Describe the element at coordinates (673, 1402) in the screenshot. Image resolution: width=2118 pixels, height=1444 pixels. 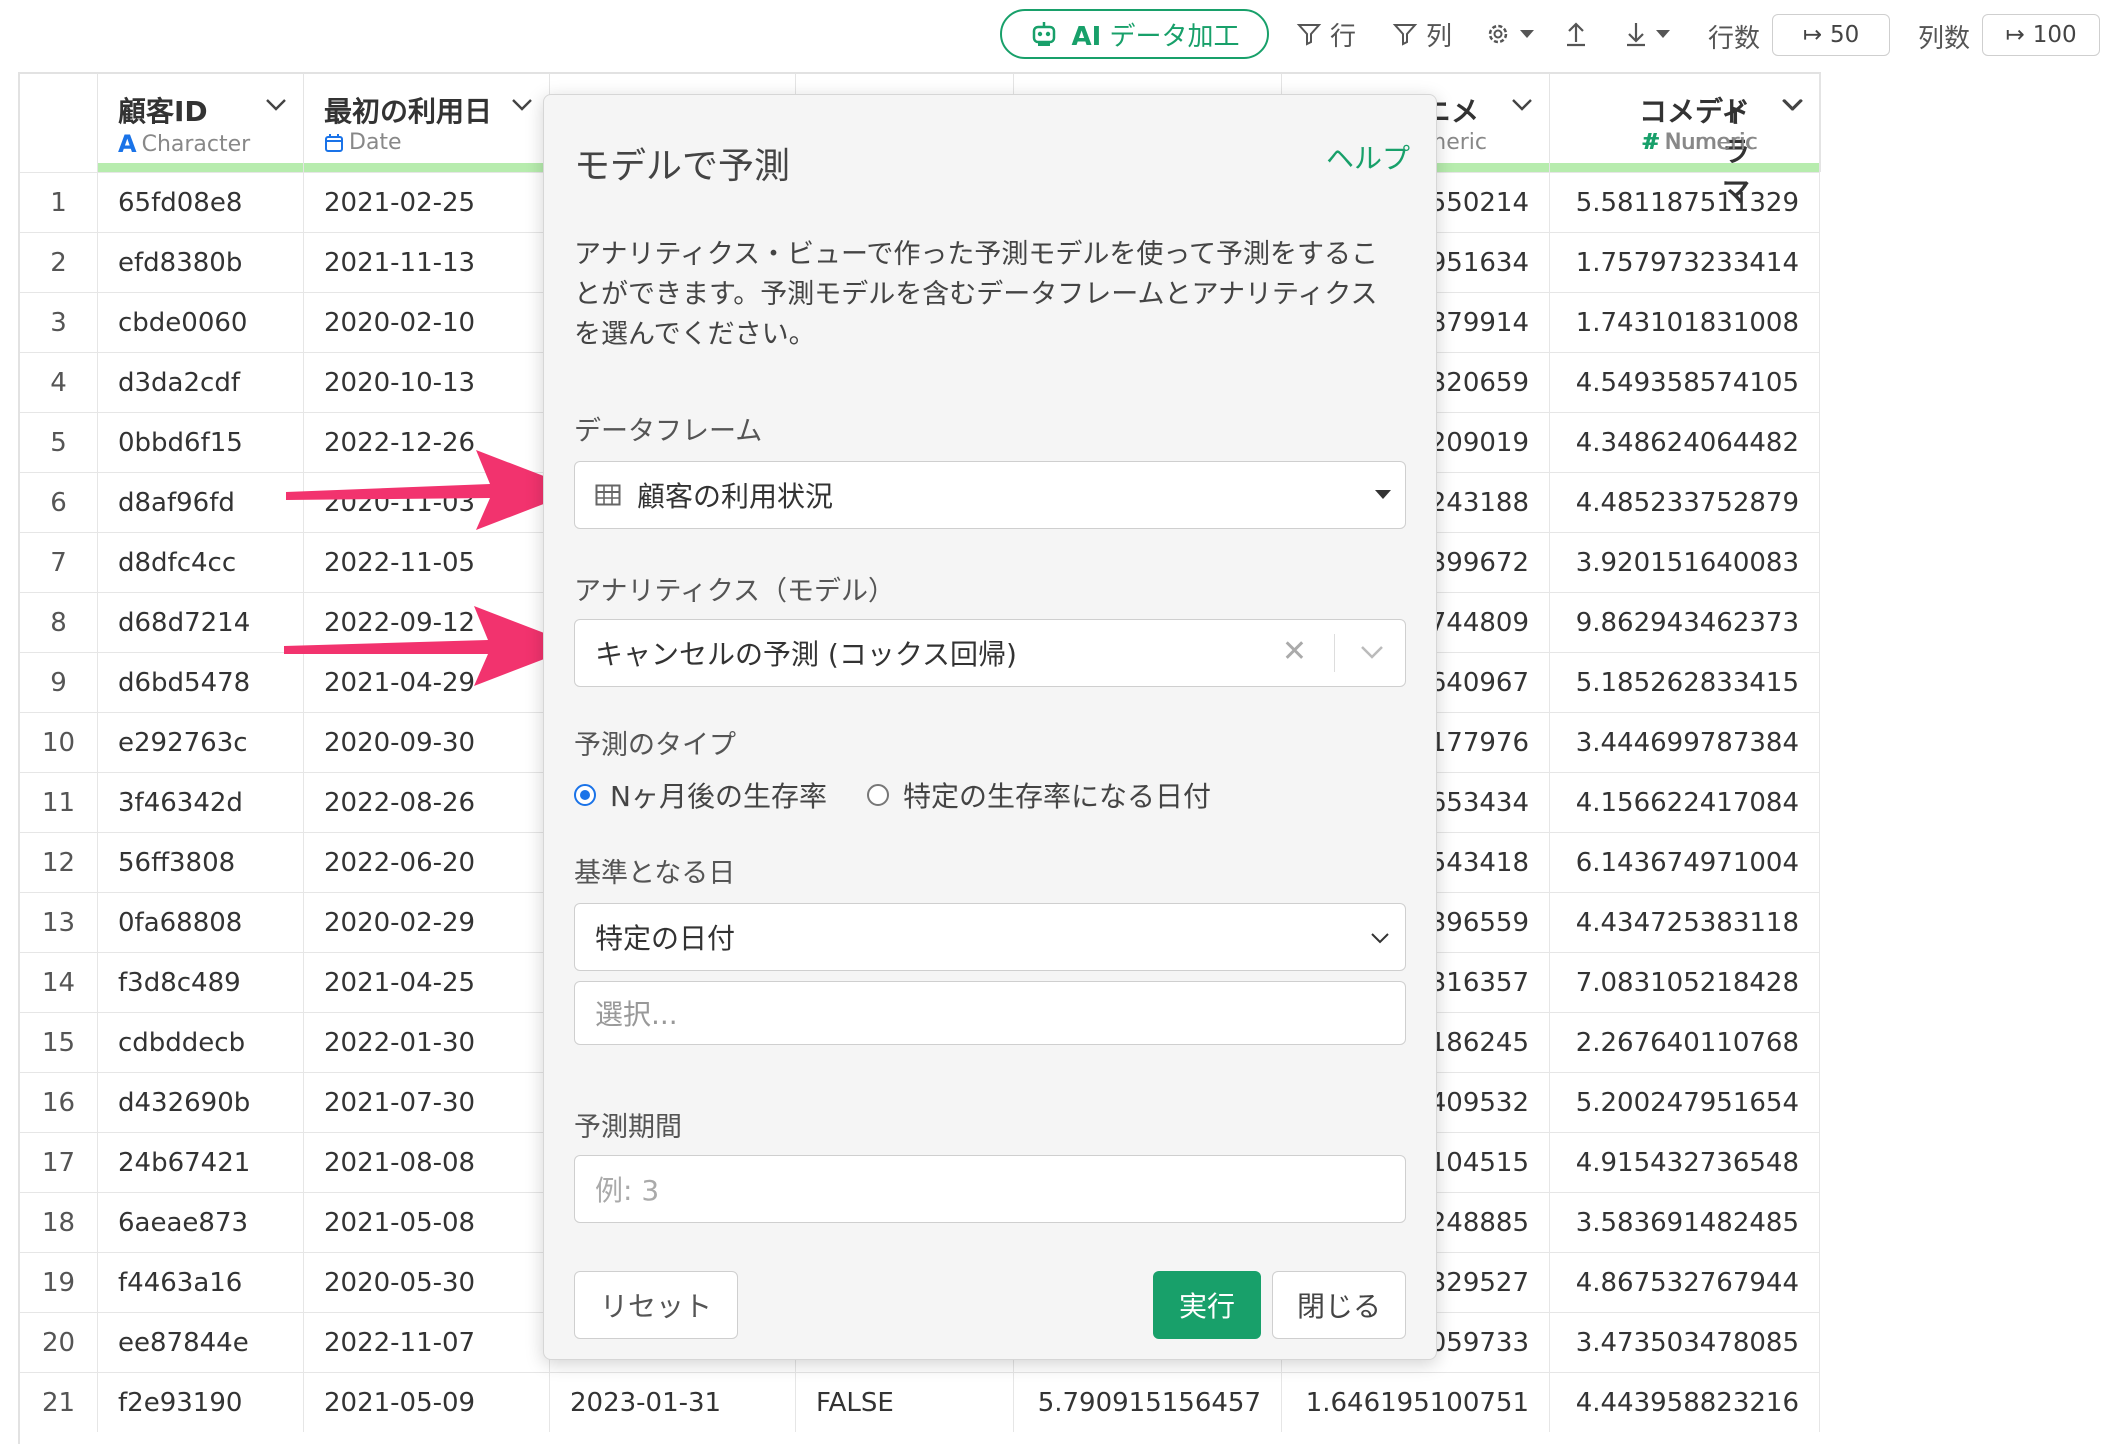
I see `table-cell: 2023-01-31` at that location.